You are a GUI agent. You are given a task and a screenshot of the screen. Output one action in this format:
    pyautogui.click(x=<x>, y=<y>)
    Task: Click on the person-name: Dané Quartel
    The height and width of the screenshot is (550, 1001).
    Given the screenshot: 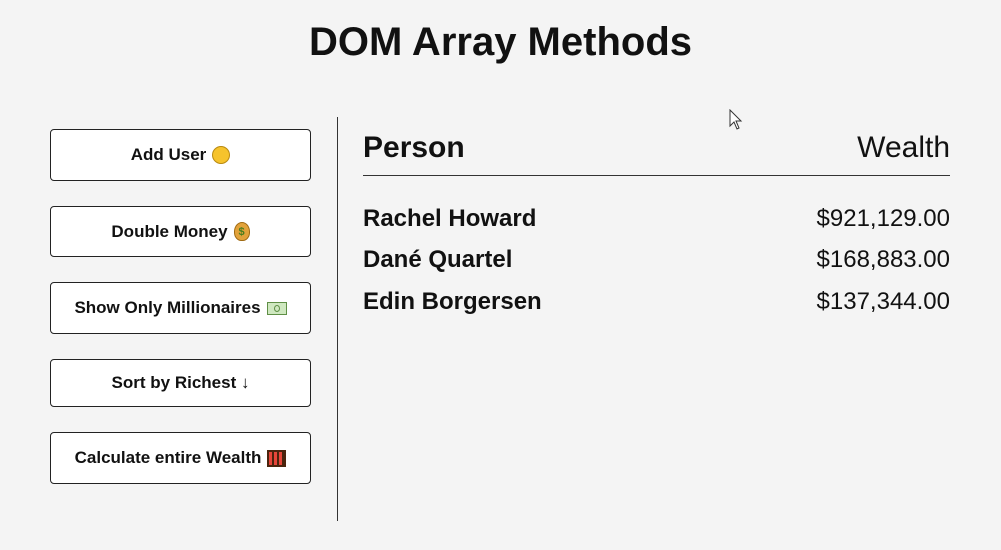 What is the action you would take?
    pyautogui.click(x=438, y=260)
    